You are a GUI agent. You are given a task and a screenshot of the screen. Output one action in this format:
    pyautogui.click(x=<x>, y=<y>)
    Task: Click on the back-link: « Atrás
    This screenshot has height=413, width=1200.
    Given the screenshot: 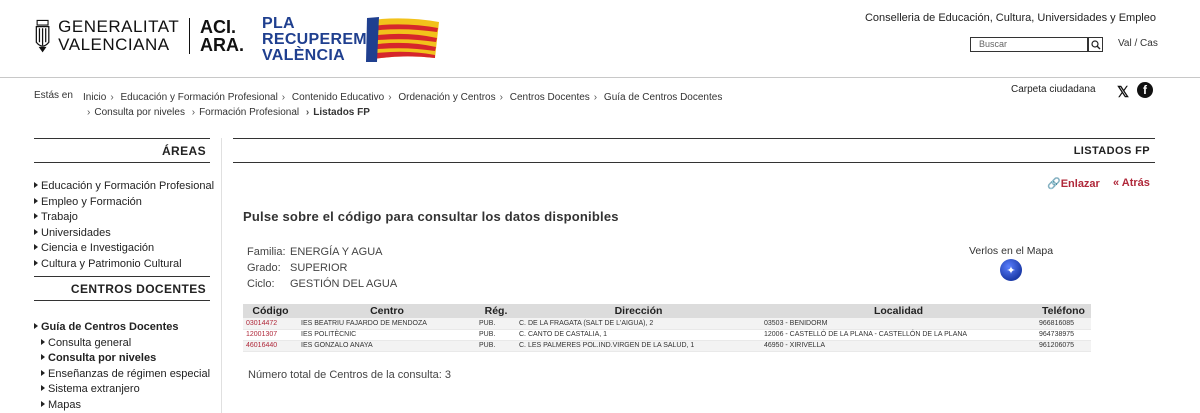 What is the action you would take?
    pyautogui.click(x=1131, y=183)
    